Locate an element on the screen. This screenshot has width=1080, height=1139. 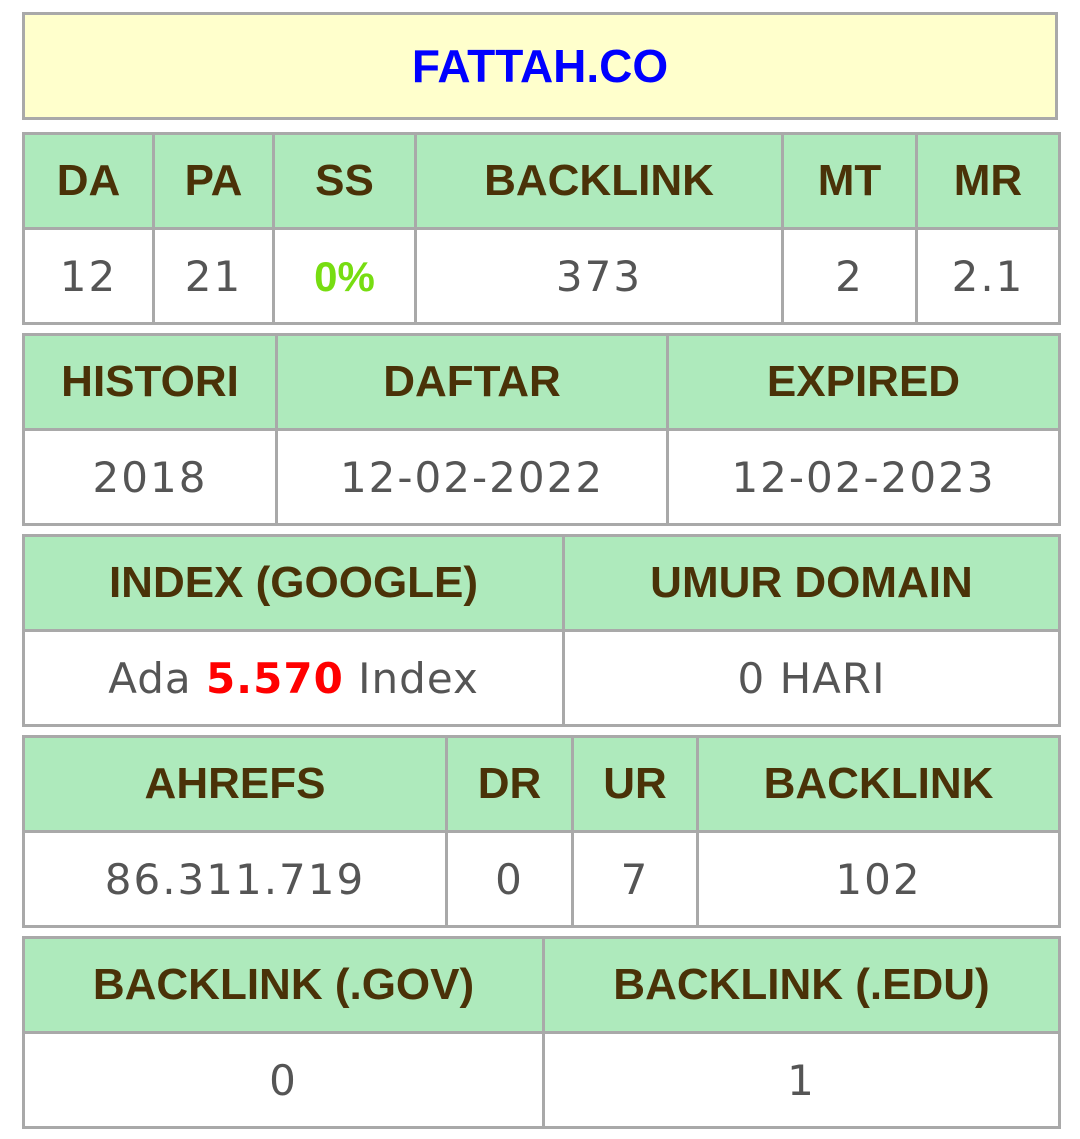
header-umur-domain: UMUR DOMAIN is located at coordinates (811, 583).